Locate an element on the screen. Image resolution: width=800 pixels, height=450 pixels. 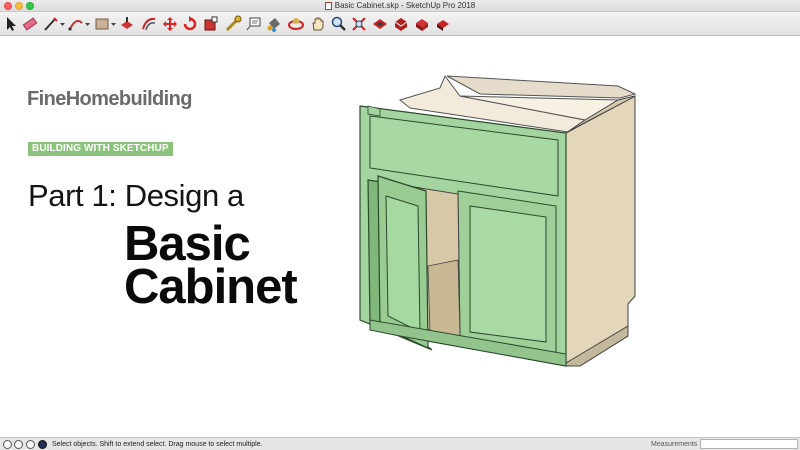
zoom-tool-button is located at coordinates (339, 24).